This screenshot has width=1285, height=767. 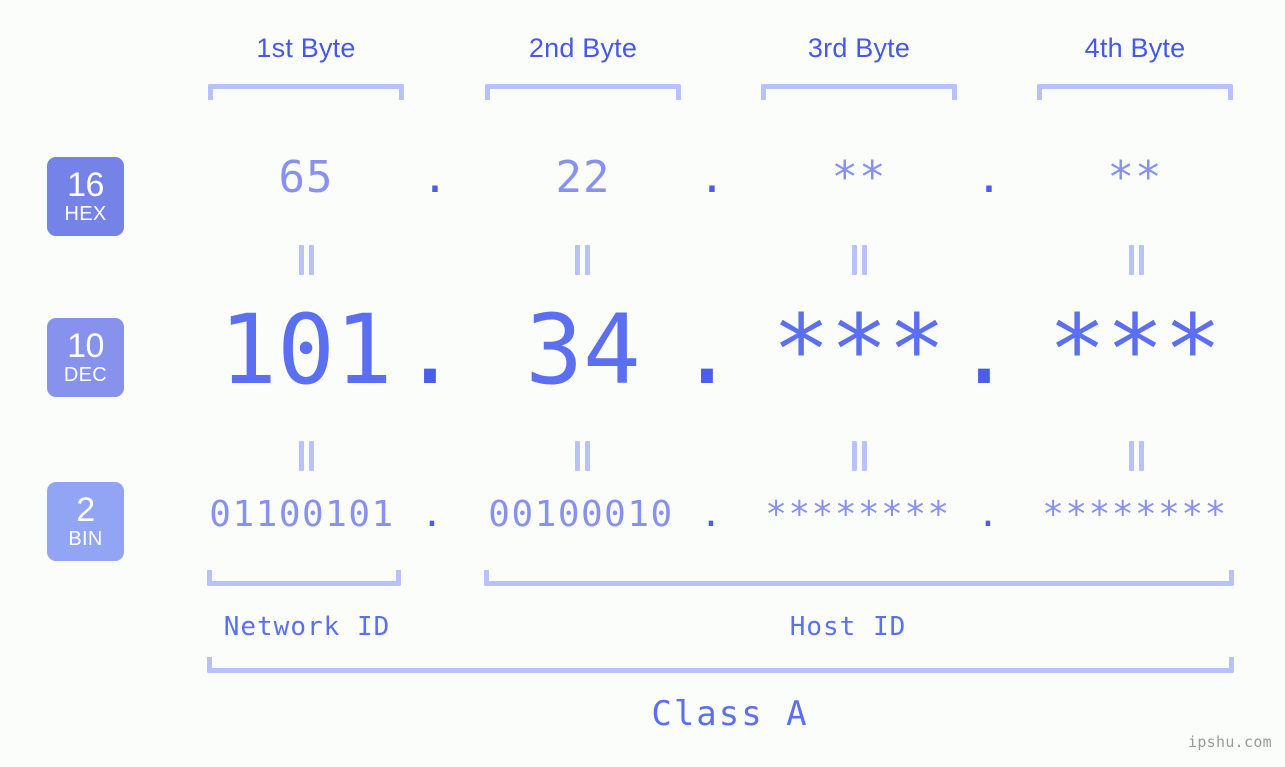 I want to click on hex-byte-3: **, so click(x=859, y=177).